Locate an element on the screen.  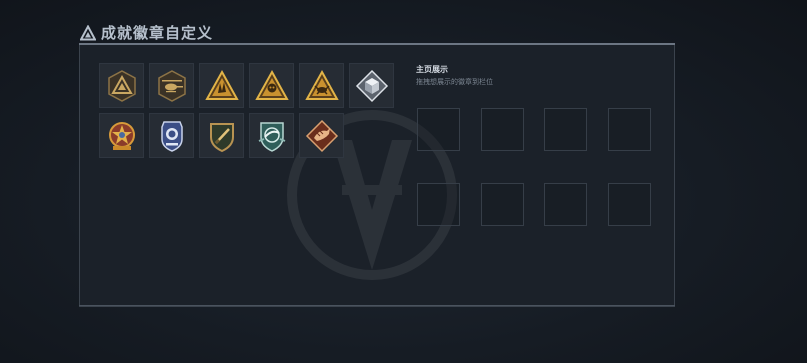
badge-star-medal is located at coordinates (121, 135).